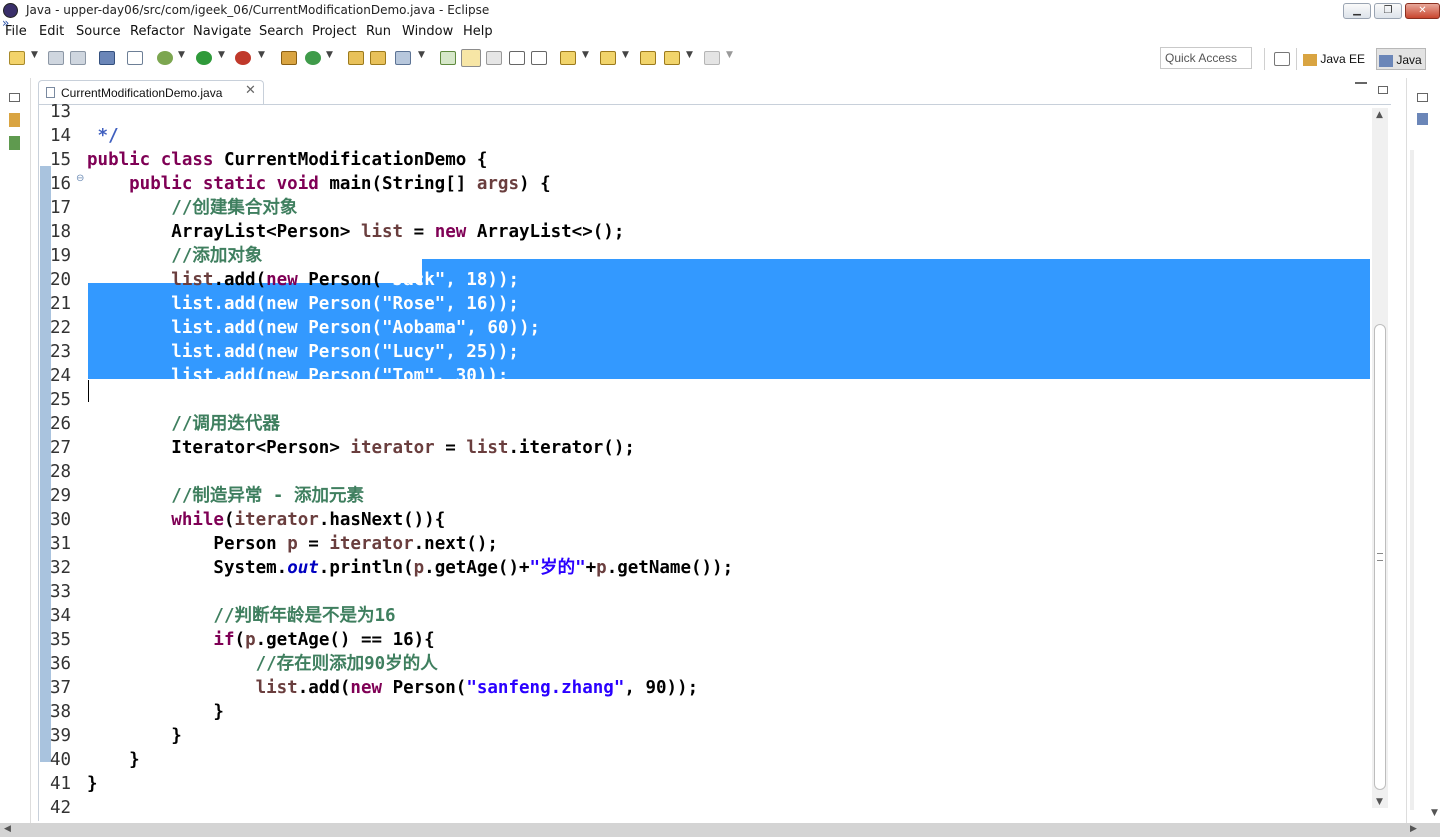 The width and height of the screenshot is (1440, 837). What do you see at coordinates (392, 448) in the screenshot?
I see `code-token: iterator` at bounding box center [392, 448].